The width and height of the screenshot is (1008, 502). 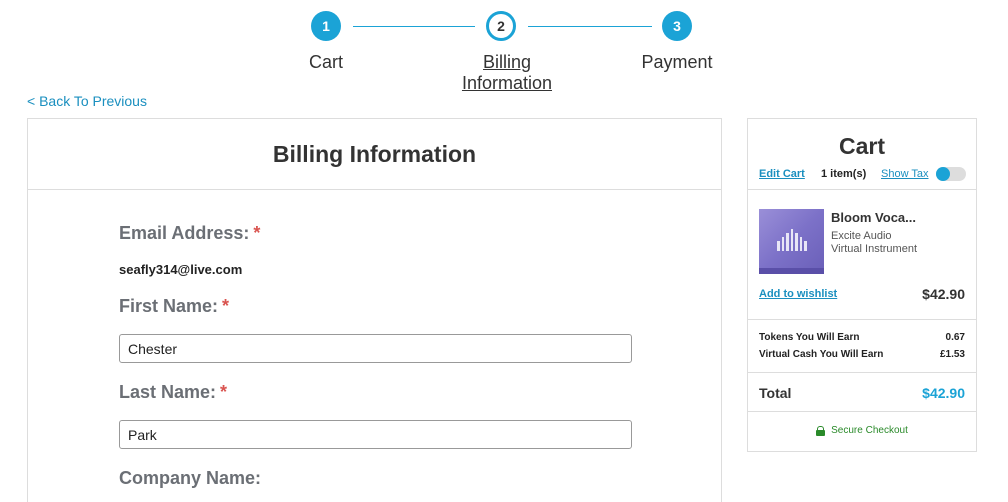 I want to click on step-2-label: Billing Information, so click(x=507, y=73).